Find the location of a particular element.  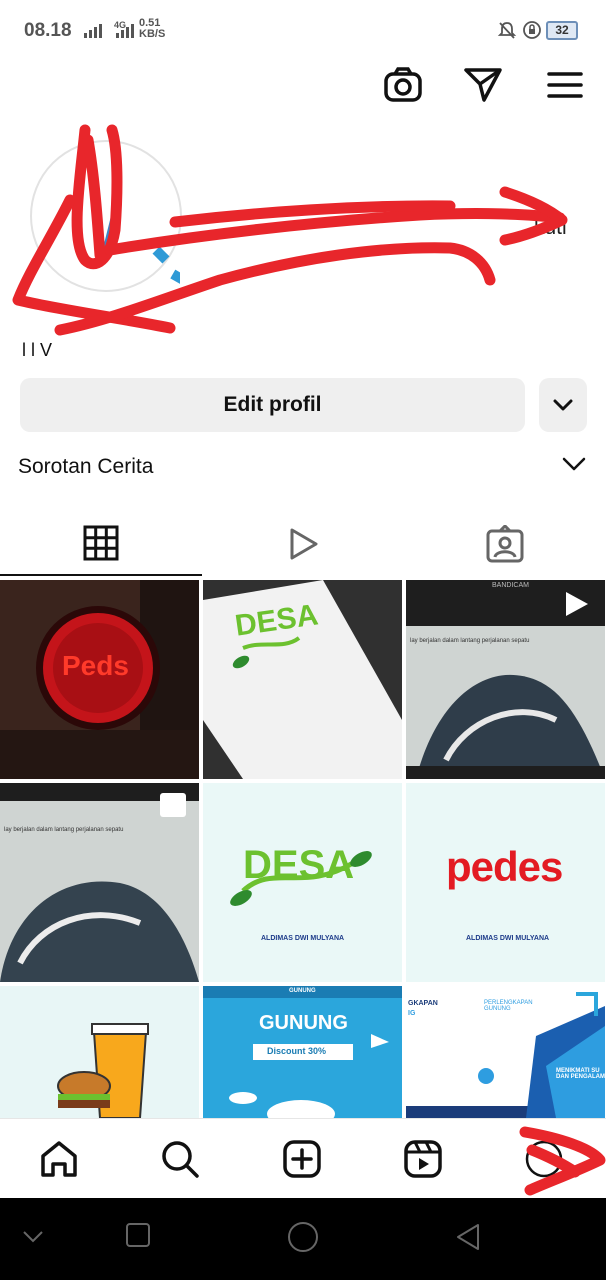

nav-profile is located at coordinates (544, 1159).